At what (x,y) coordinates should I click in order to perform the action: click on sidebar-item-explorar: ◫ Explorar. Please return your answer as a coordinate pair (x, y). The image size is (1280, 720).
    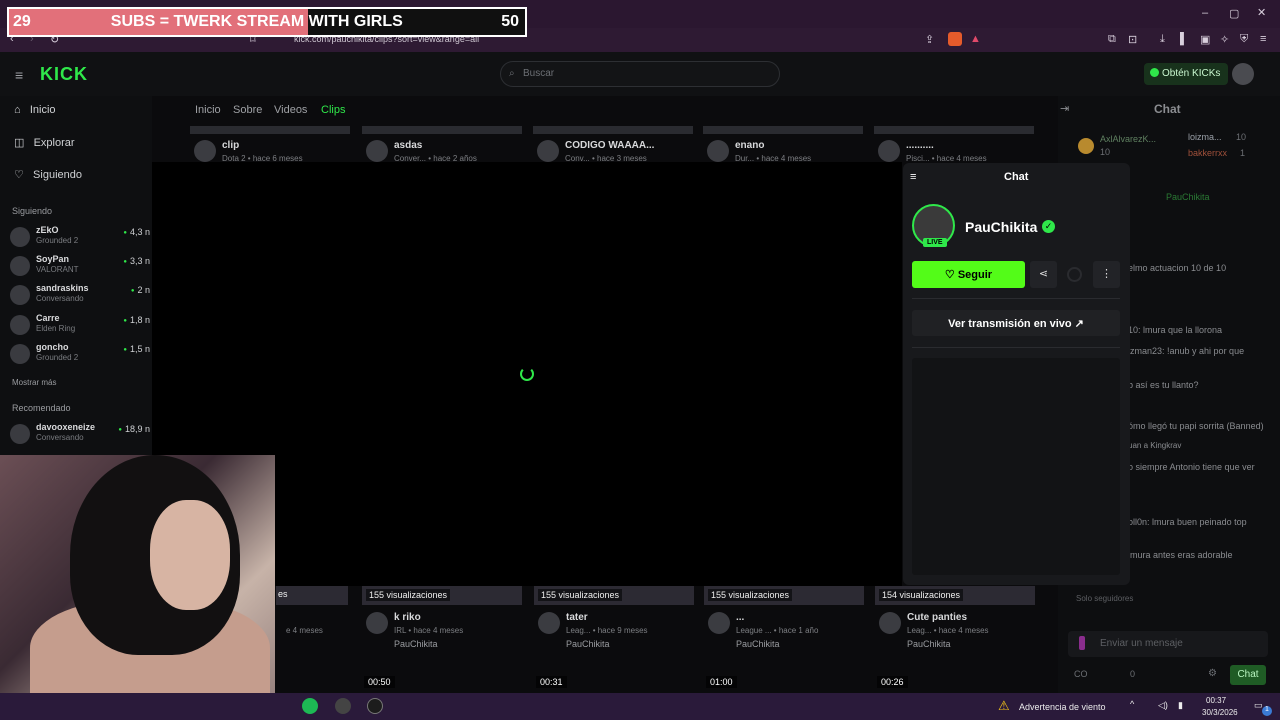
    Looking at the image, I should click on (44, 142).